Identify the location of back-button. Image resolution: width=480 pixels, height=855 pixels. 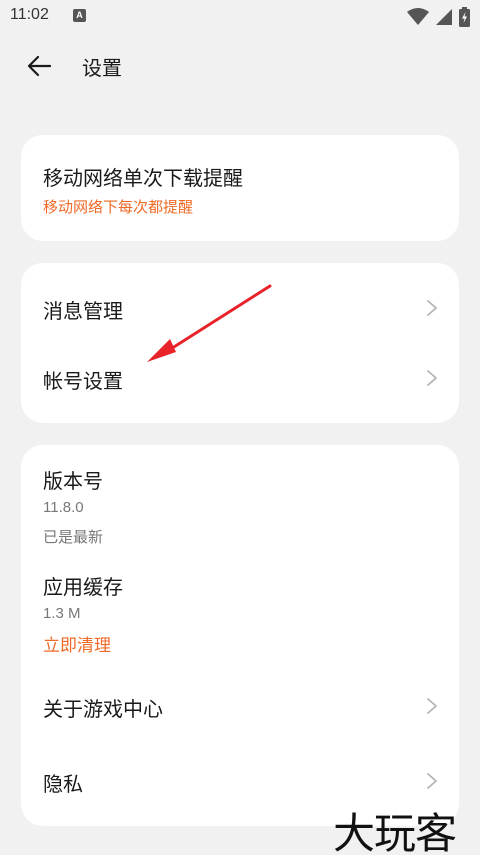
(40, 66).